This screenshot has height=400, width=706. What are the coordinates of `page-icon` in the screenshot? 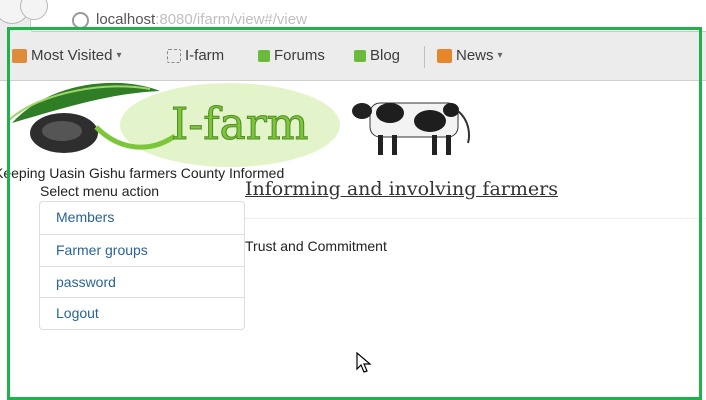 It's located at (174, 55).